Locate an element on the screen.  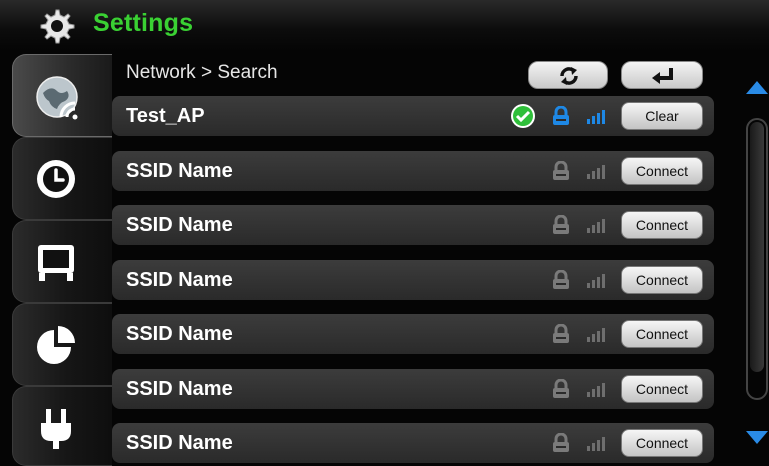
clear-button: Clear is located at coordinates (662, 116).